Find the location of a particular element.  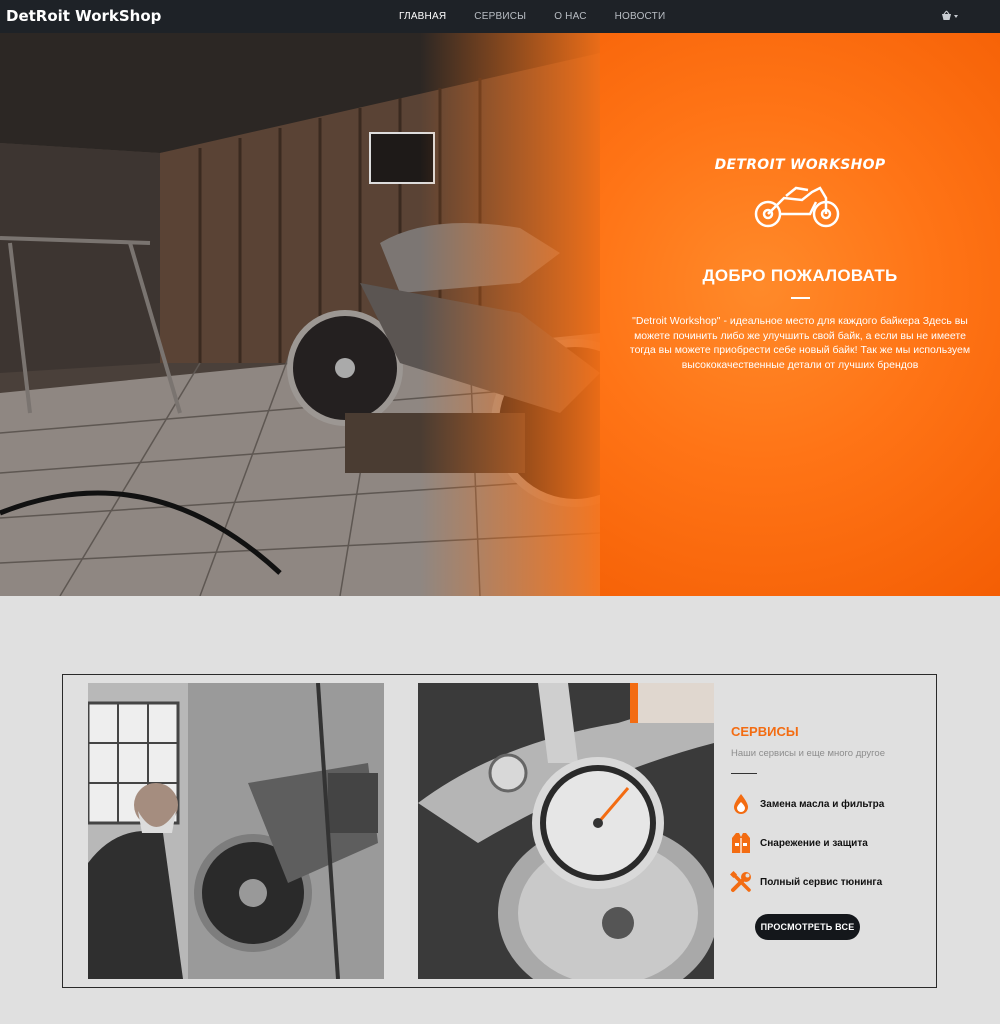

service-item-label: Полный сервис тюнинга is located at coordinates (821, 882).